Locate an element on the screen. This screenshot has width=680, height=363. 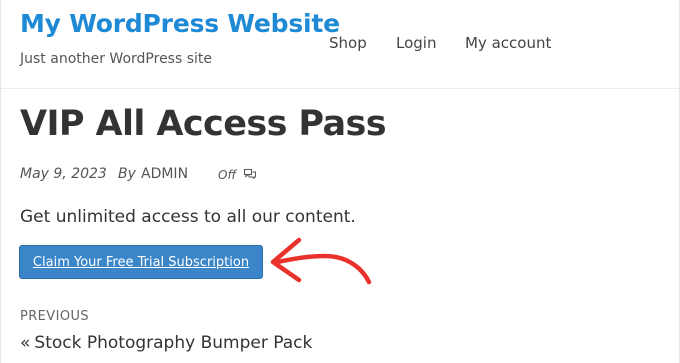
comment-icon is located at coordinates (250, 174).